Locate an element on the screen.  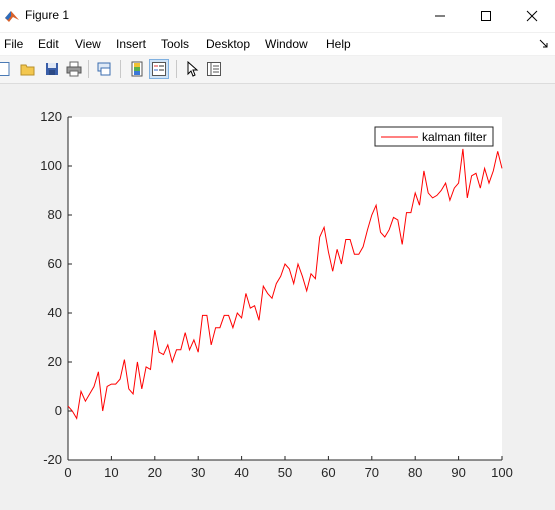
y-tick-label: 60 is located at coordinates (55, 263).